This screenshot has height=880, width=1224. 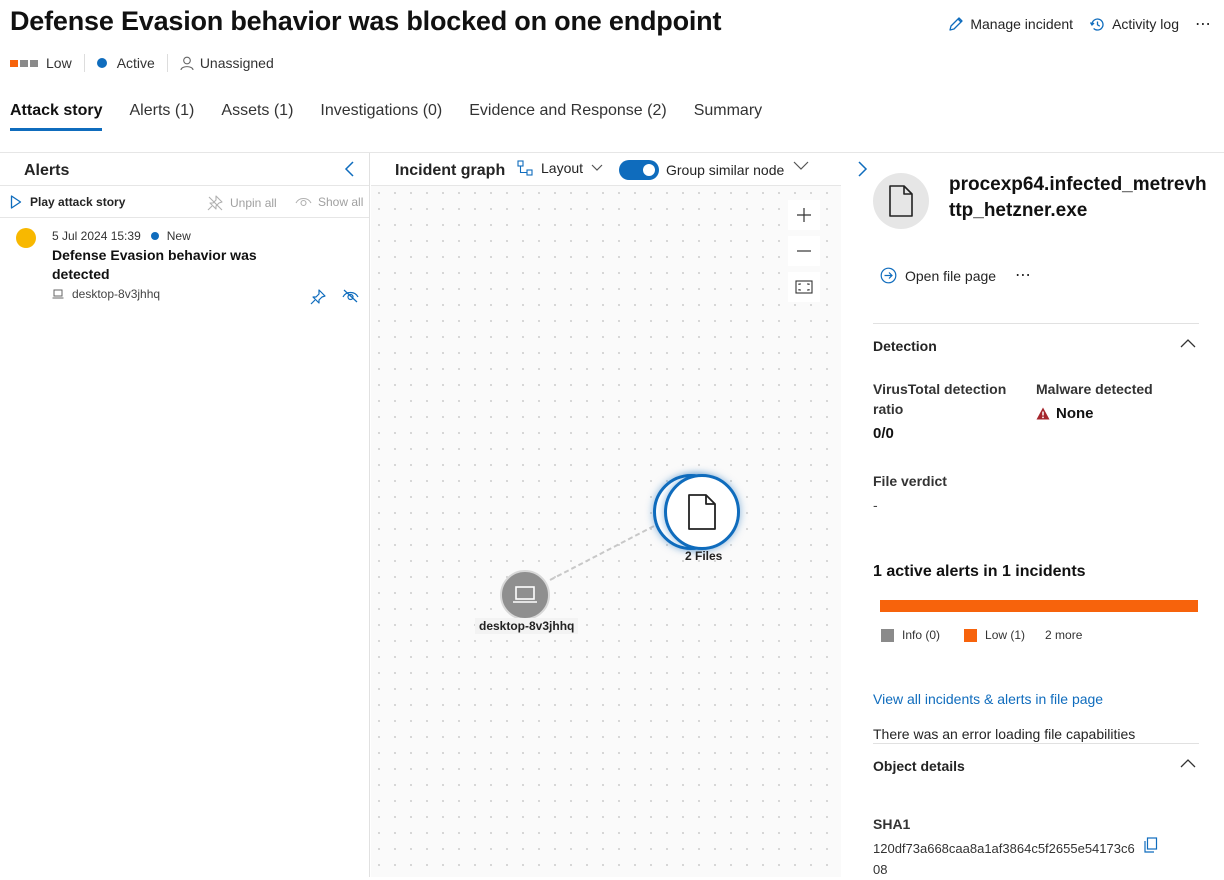 I want to click on detection-section-title: Detection, so click(x=905, y=346).